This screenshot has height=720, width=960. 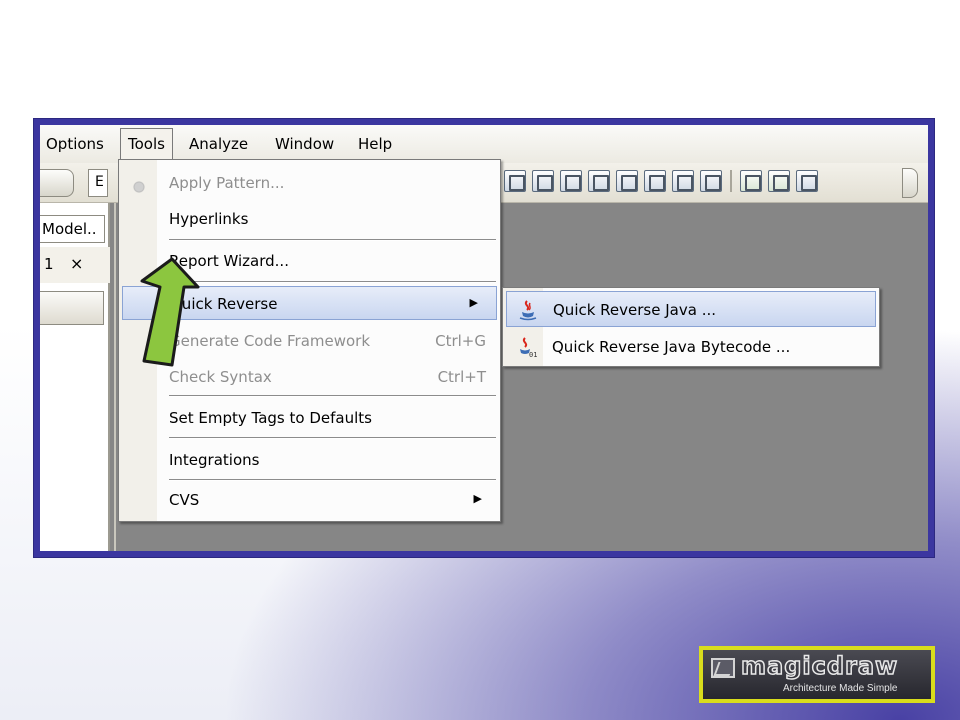 I want to click on java-cup-icon, so click(x=528, y=310).